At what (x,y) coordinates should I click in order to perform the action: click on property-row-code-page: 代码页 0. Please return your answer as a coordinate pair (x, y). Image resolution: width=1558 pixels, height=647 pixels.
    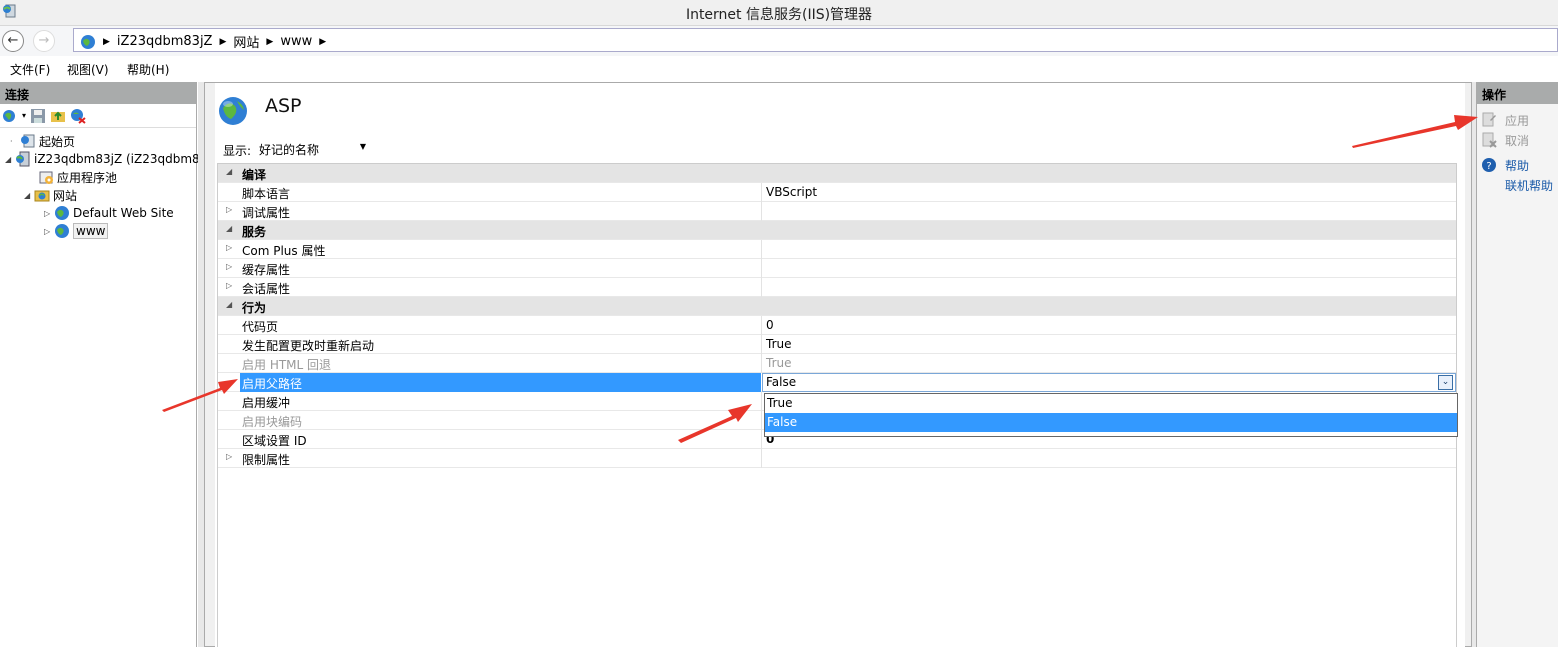
    Looking at the image, I should click on (837, 325).